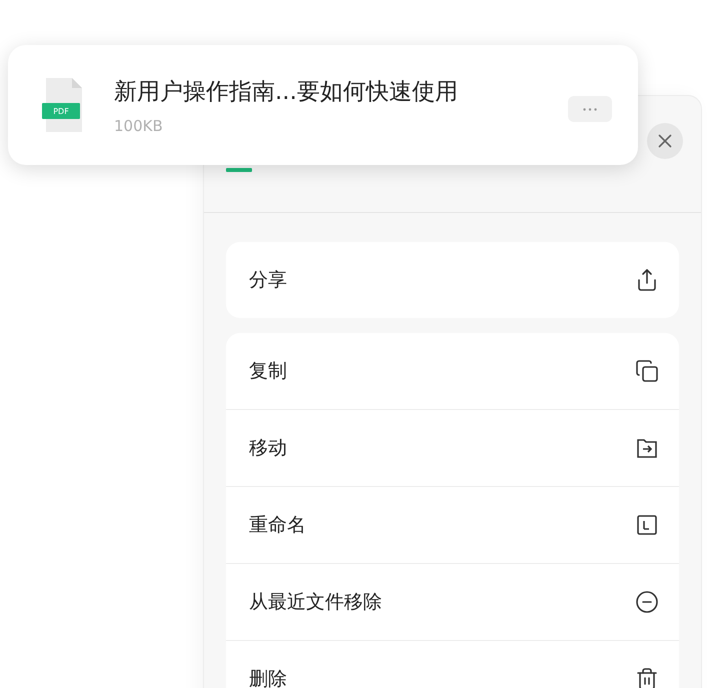  What do you see at coordinates (452, 371) in the screenshot?
I see `action-item: 复制` at bounding box center [452, 371].